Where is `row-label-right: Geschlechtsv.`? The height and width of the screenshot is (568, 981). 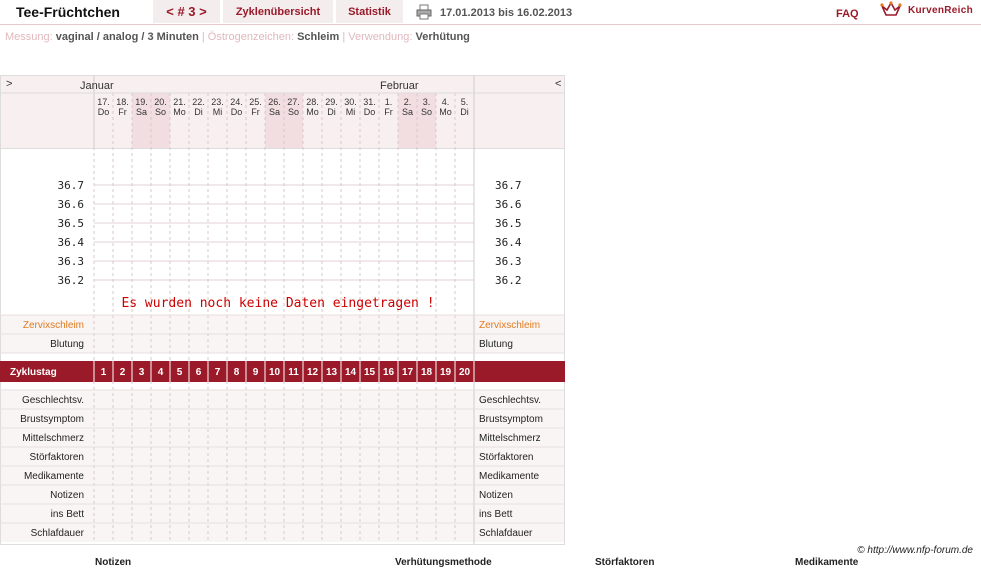
row-label-right: Geschlechtsv. is located at coordinates (510, 400).